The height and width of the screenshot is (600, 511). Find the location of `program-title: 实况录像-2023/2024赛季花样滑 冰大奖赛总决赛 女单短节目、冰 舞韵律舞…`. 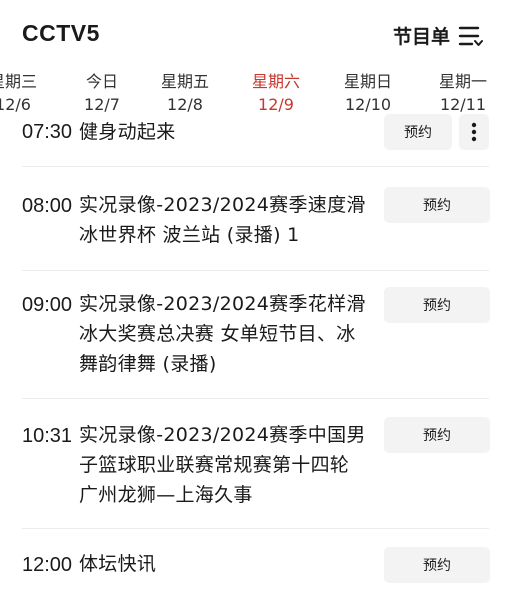

program-title: 实况录像-2023/2024赛季花样滑 冰大奖赛总决赛 女单短节目、冰 舞韵律舞… is located at coordinates (229, 334).